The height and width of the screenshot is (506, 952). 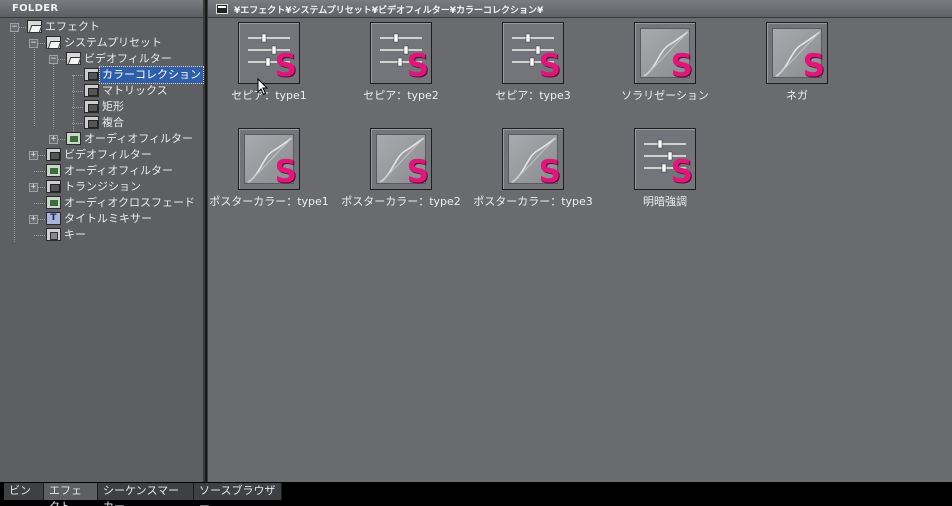 What do you see at coordinates (401, 201) in the screenshot?
I see `effect-item-label: ポスターカラー：type2` at bounding box center [401, 201].